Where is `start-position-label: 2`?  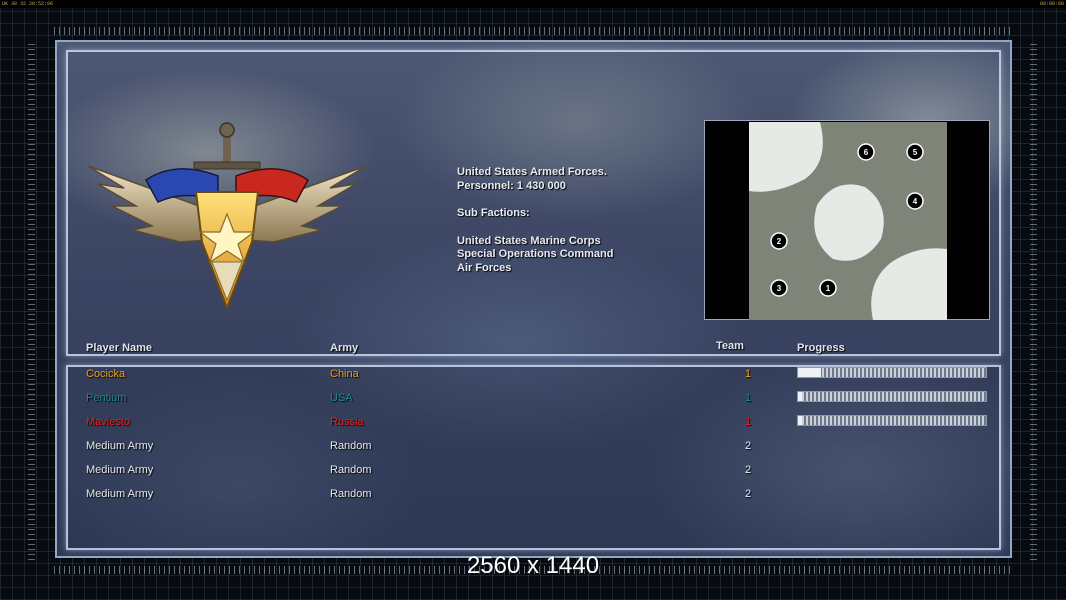 start-position-label: 2 is located at coordinates (779, 241).